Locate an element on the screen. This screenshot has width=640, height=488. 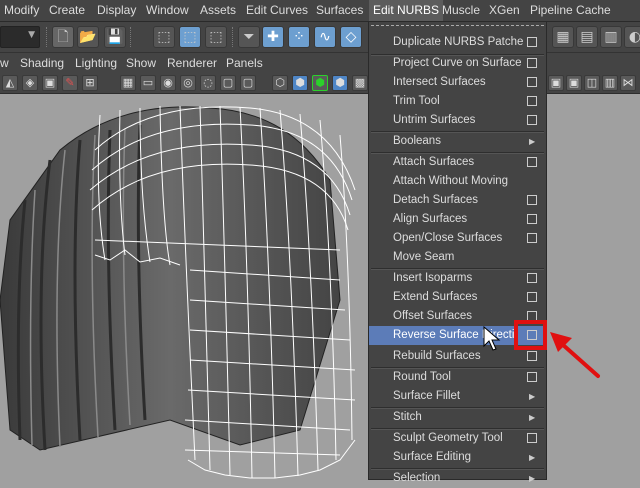
menu-modify: Modify is located at coordinates (21, 10).